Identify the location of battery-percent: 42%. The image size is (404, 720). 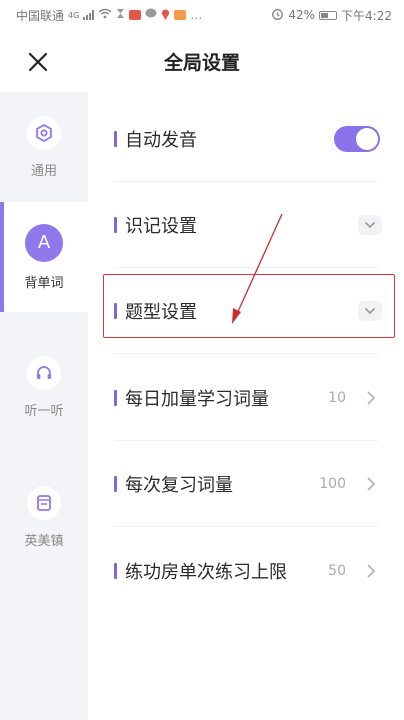
(302, 15).